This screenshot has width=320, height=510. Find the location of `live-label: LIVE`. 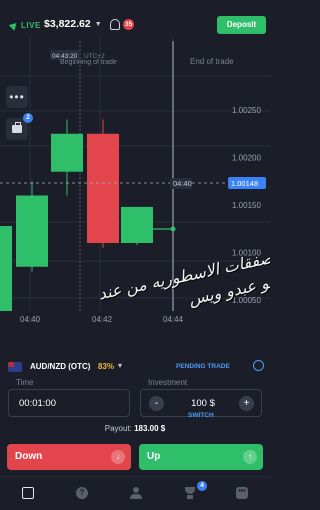

live-label: LIVE is located at coordinates (31, 25).